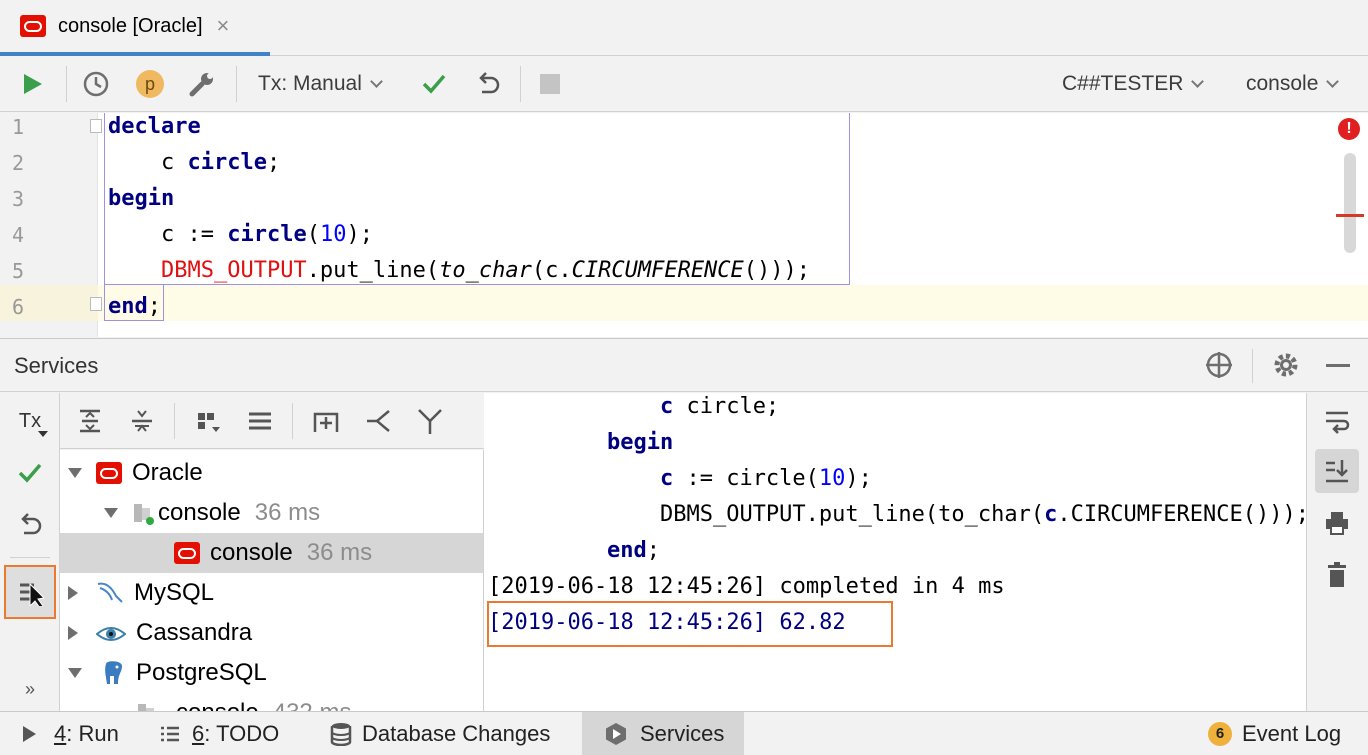 The image size is (1368, 755). I want to click on merge-button, so click(430, 421).